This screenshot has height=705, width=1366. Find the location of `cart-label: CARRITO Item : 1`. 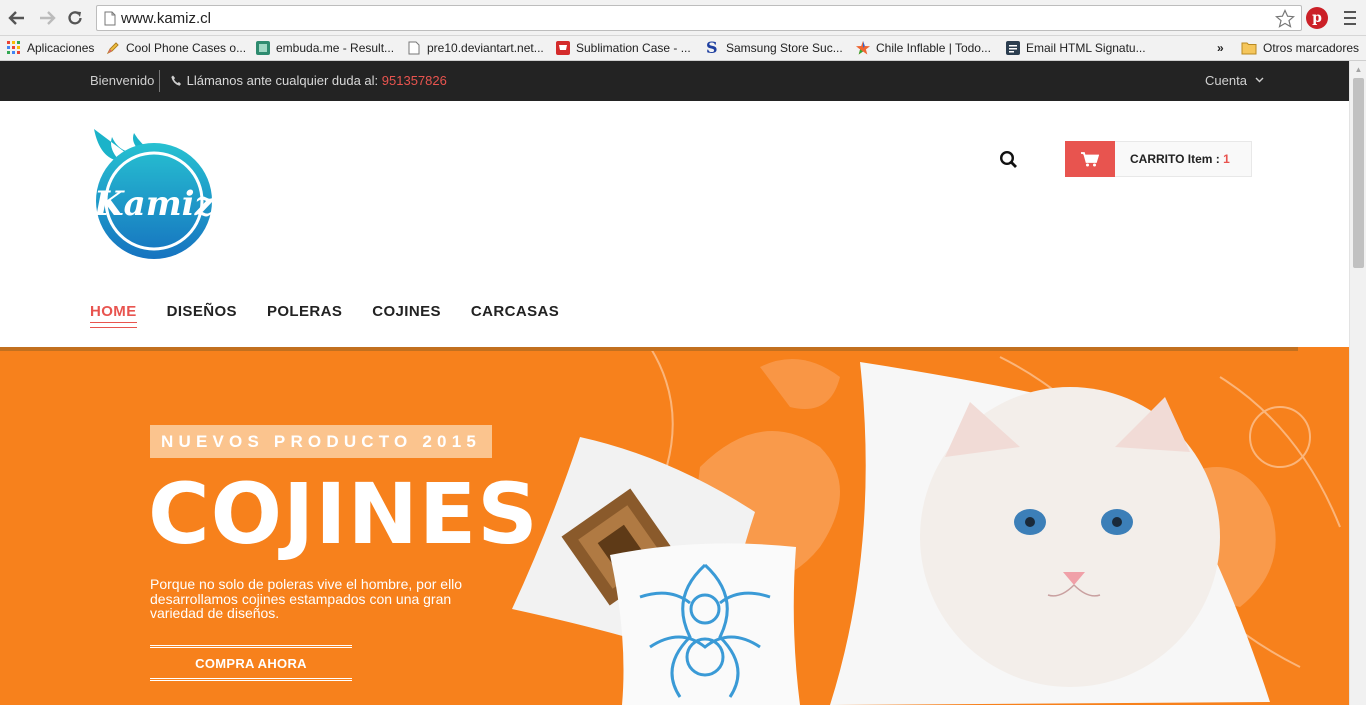

cart-label: CARRITO Item : 1 is located at coordinates (1180, 159).